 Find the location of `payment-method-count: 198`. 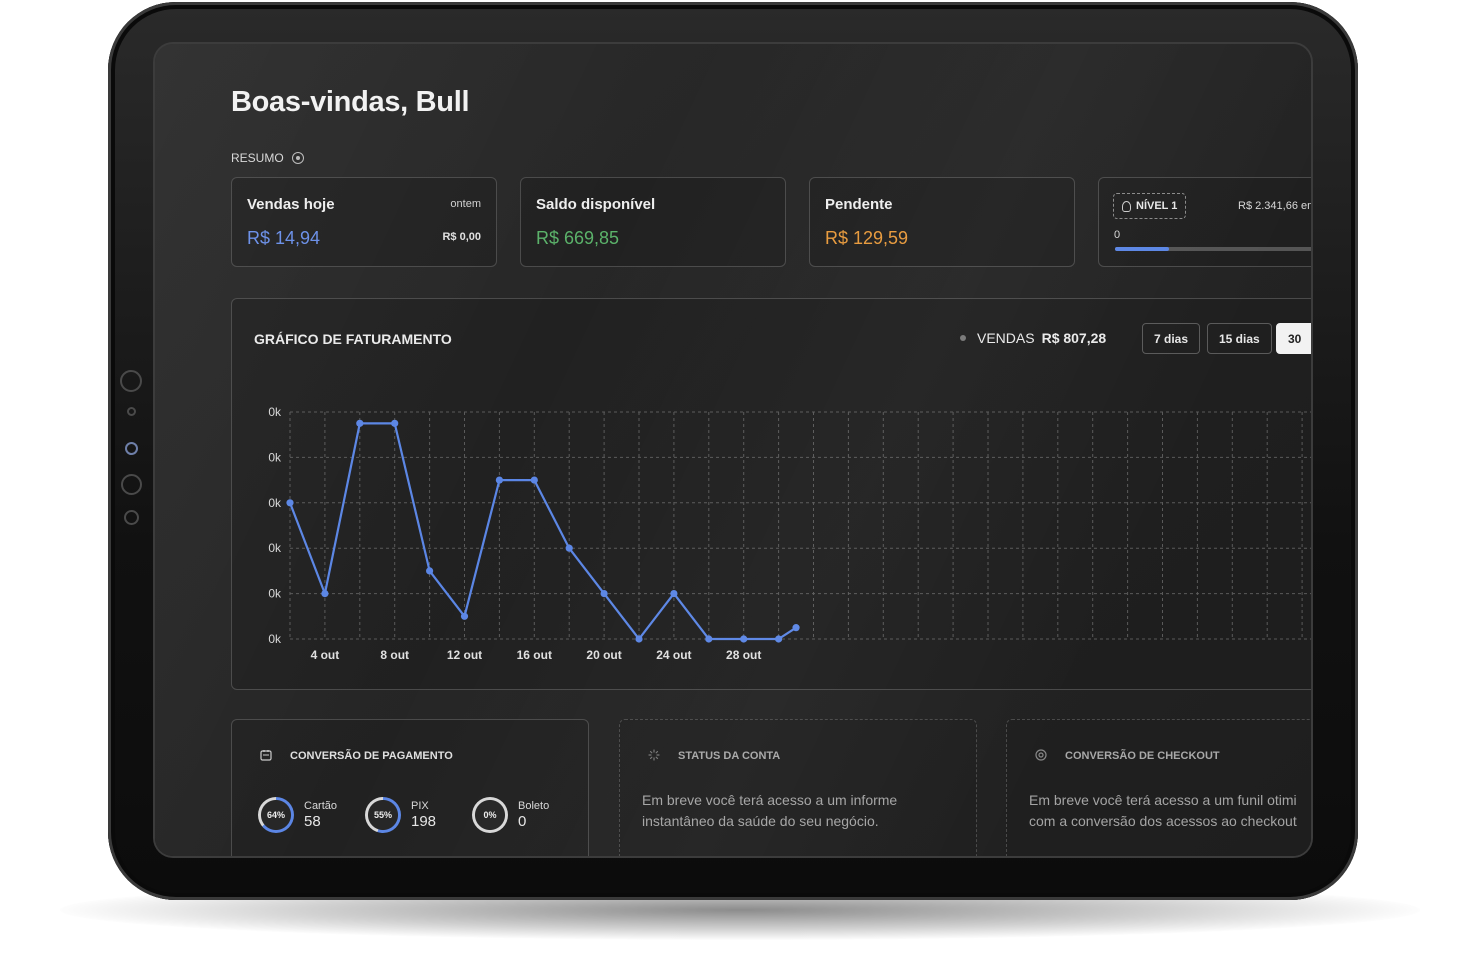

payment-method-count: 198 is located at coordinates (424, 821).